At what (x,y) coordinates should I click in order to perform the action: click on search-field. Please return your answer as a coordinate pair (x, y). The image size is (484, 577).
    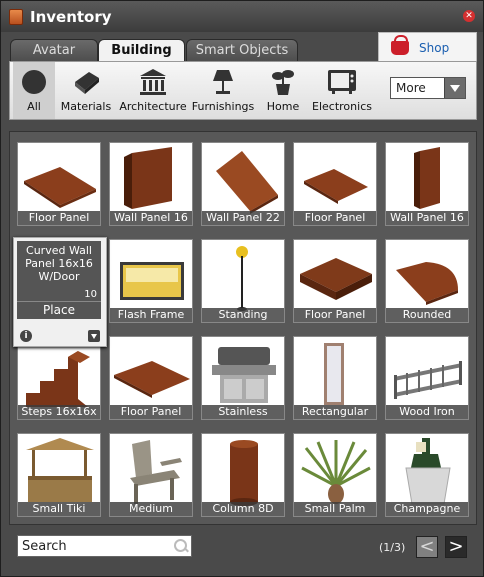
    Looking at the image, I should click on (104, 546).